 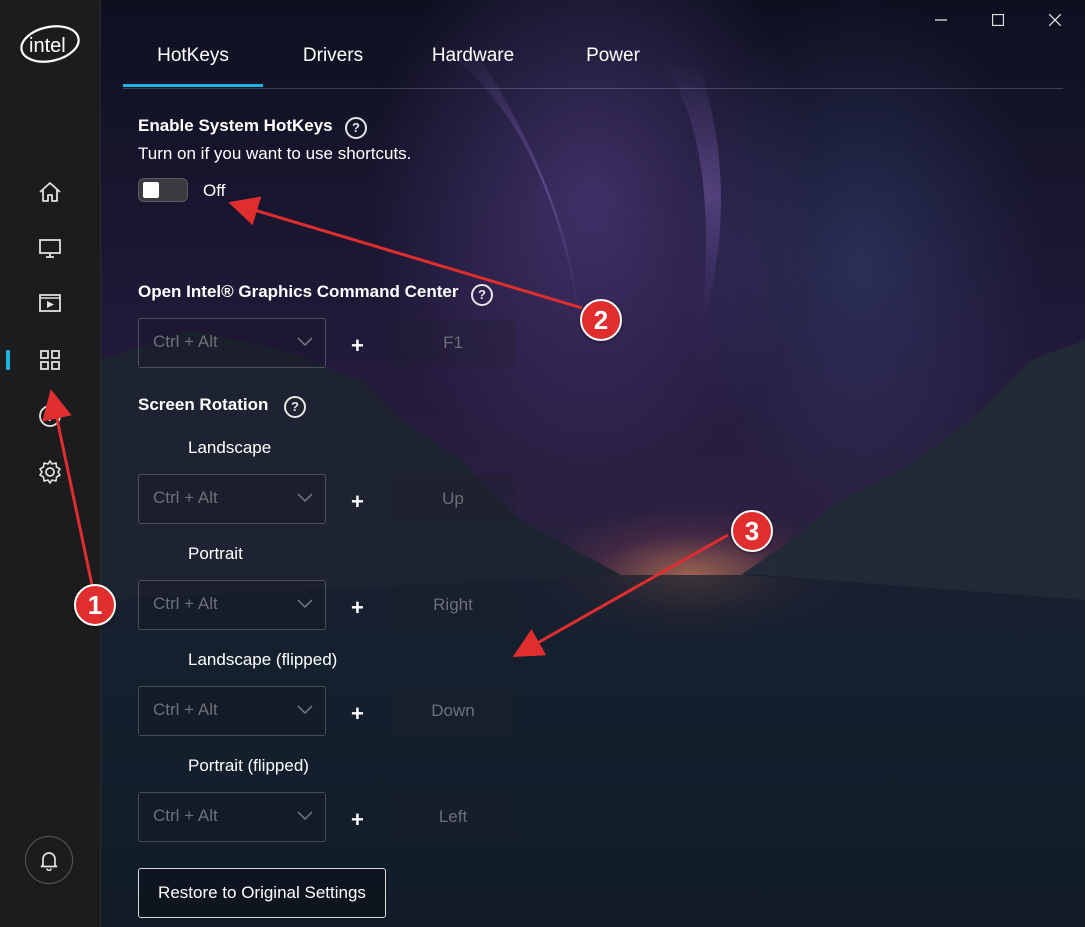 What do you see at coordinates (232, 343) in the screenshot?
I see `open-igcc-modifier-select: Ctrl + Alt` at bounding box center [232, 343].